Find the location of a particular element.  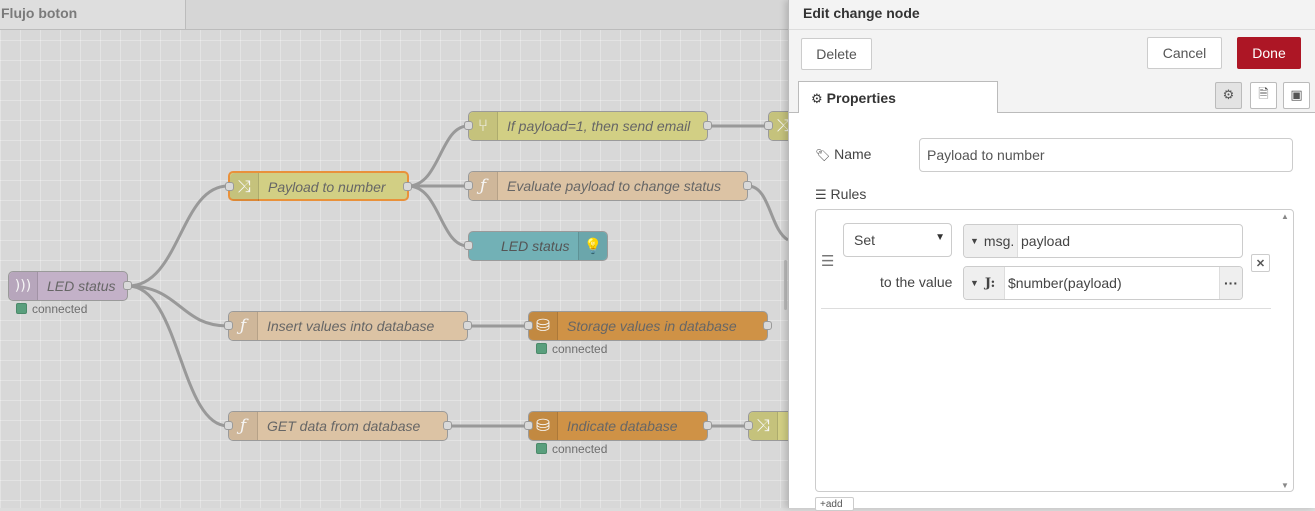

node-insert-values-function: ƒ Insert values into database is located at coordinates (348, 326).